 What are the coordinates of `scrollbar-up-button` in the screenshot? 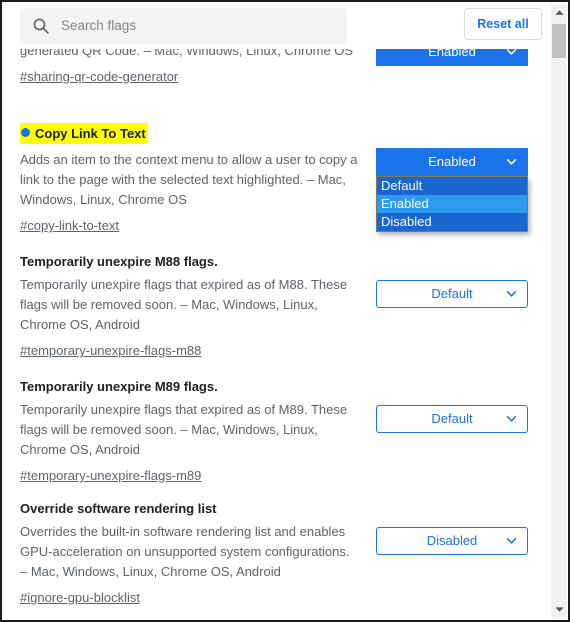 It's located at (559, 12).